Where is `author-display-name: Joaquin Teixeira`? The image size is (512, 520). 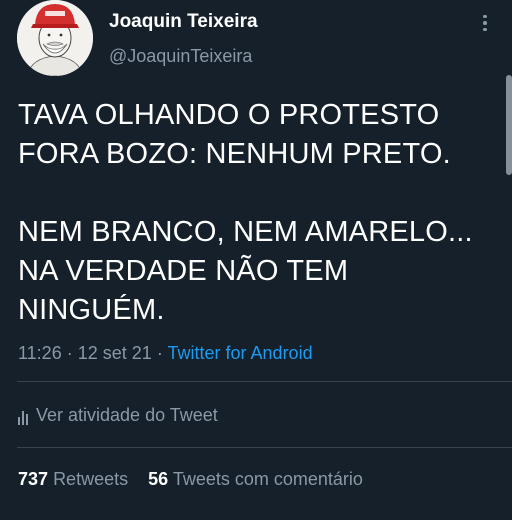 author-display-name: Joaquin Teixeira is located at coordinates (183, 22).